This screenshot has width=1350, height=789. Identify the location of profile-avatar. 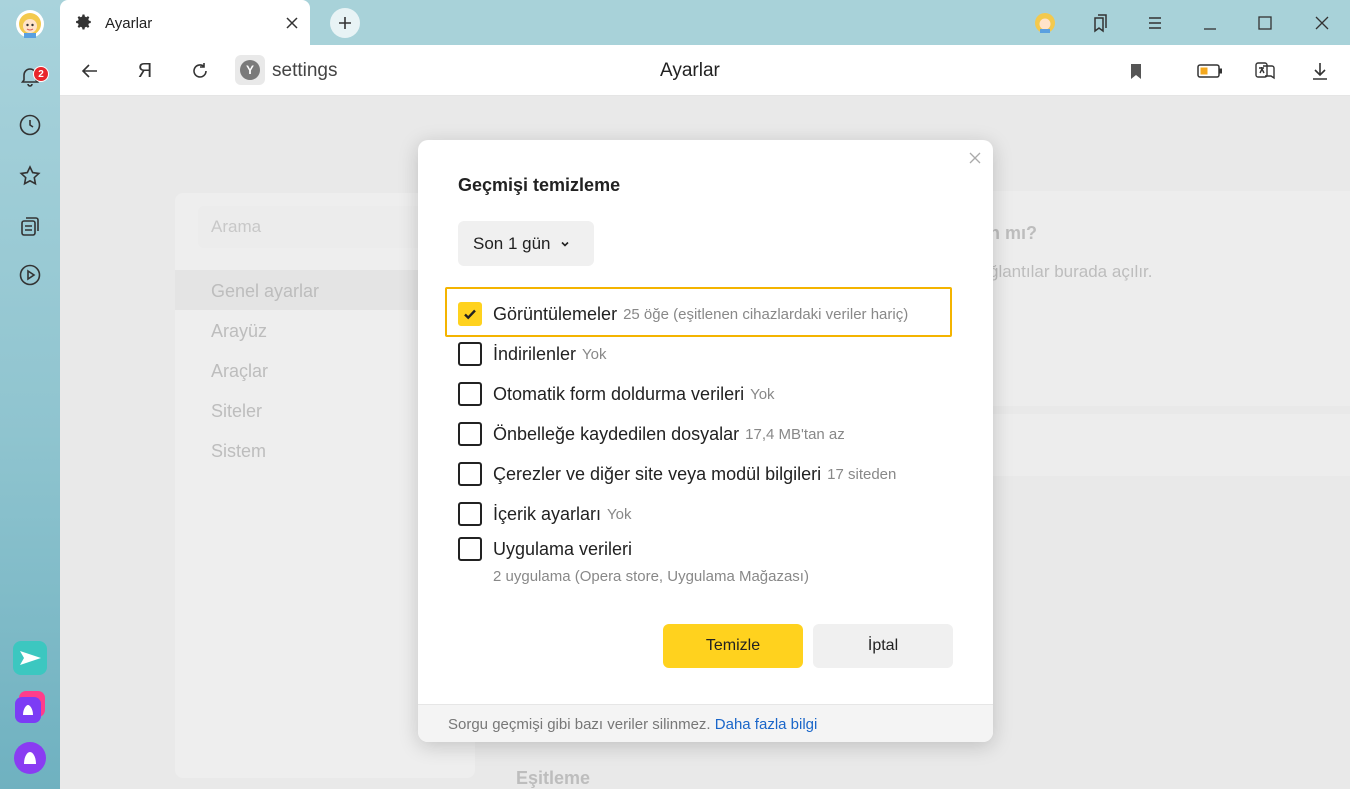
(30, 24).